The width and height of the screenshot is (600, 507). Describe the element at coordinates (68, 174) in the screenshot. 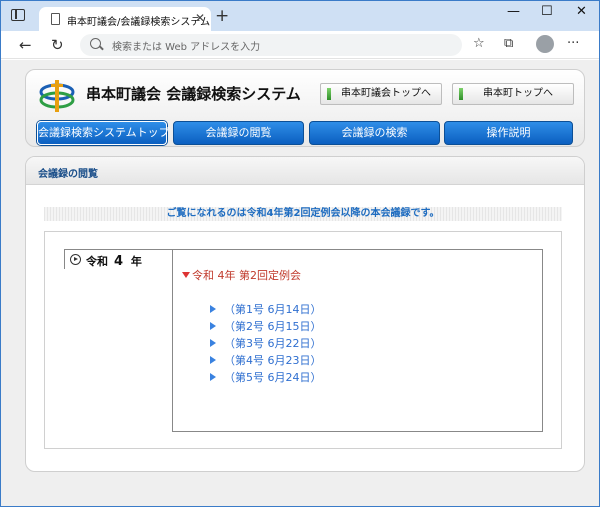

I see `panel-title: 会議録の閲覧` at that location.